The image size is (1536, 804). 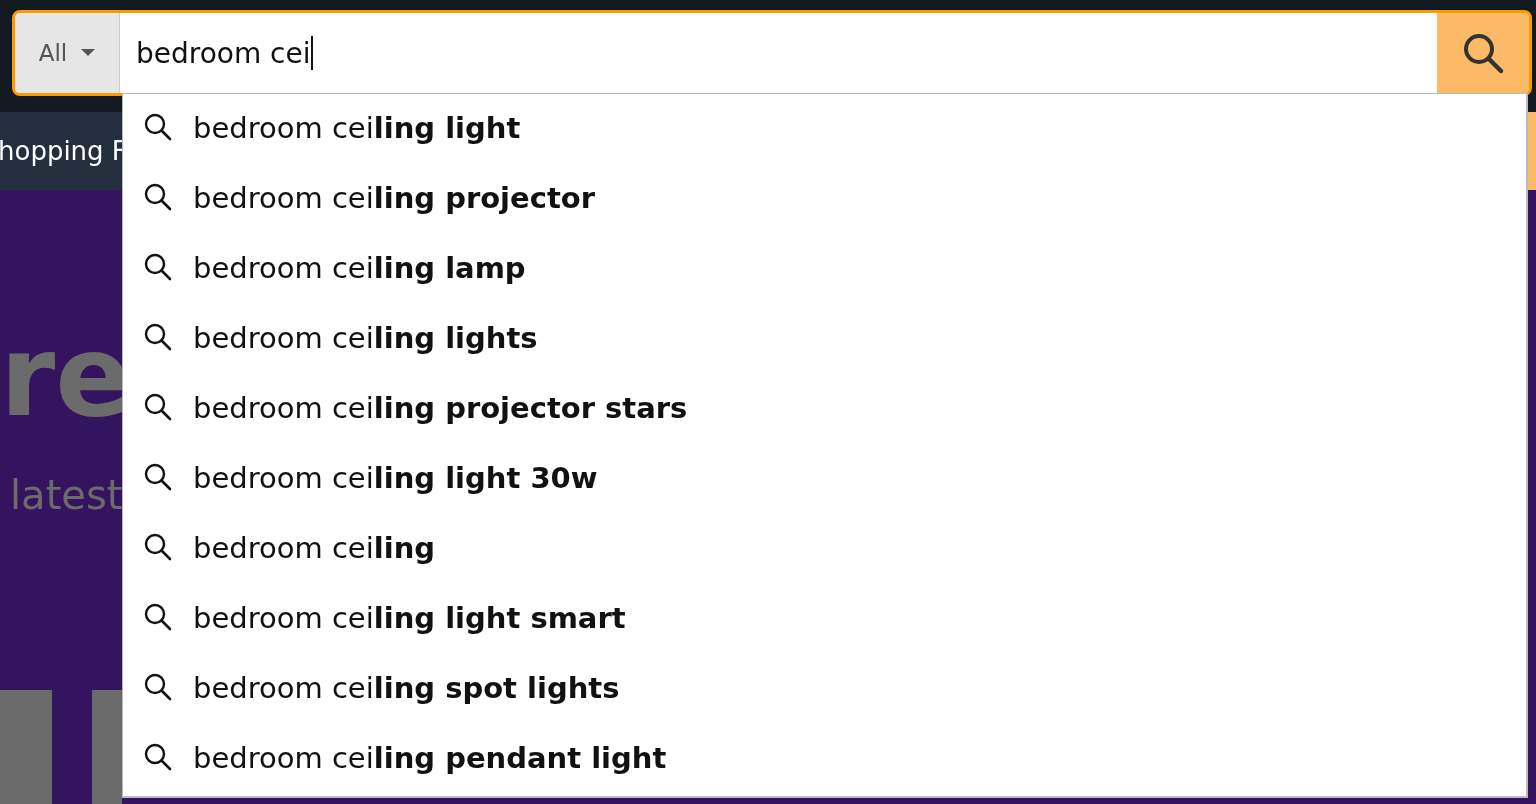 What do you see at coordinates (359, 268) in the screenshot?
I see `suggestion-item: bedroom ceiling lamp` at bounding box center [359, 268].